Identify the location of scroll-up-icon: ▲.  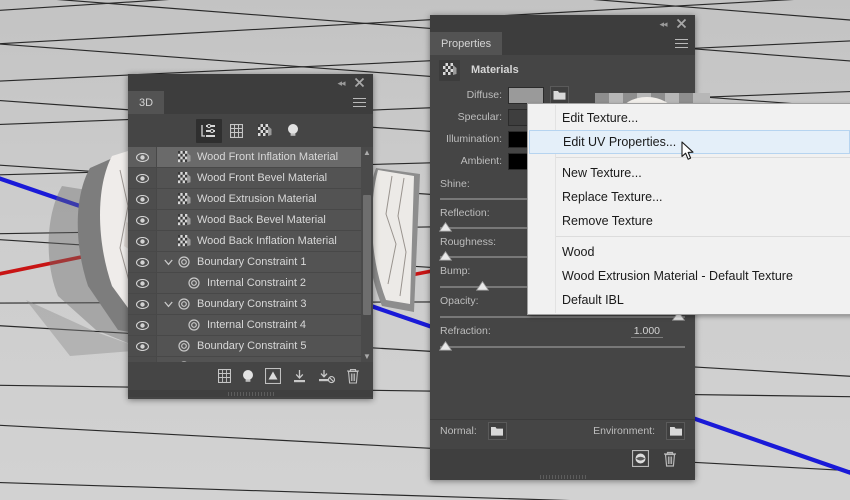
(367, 152).